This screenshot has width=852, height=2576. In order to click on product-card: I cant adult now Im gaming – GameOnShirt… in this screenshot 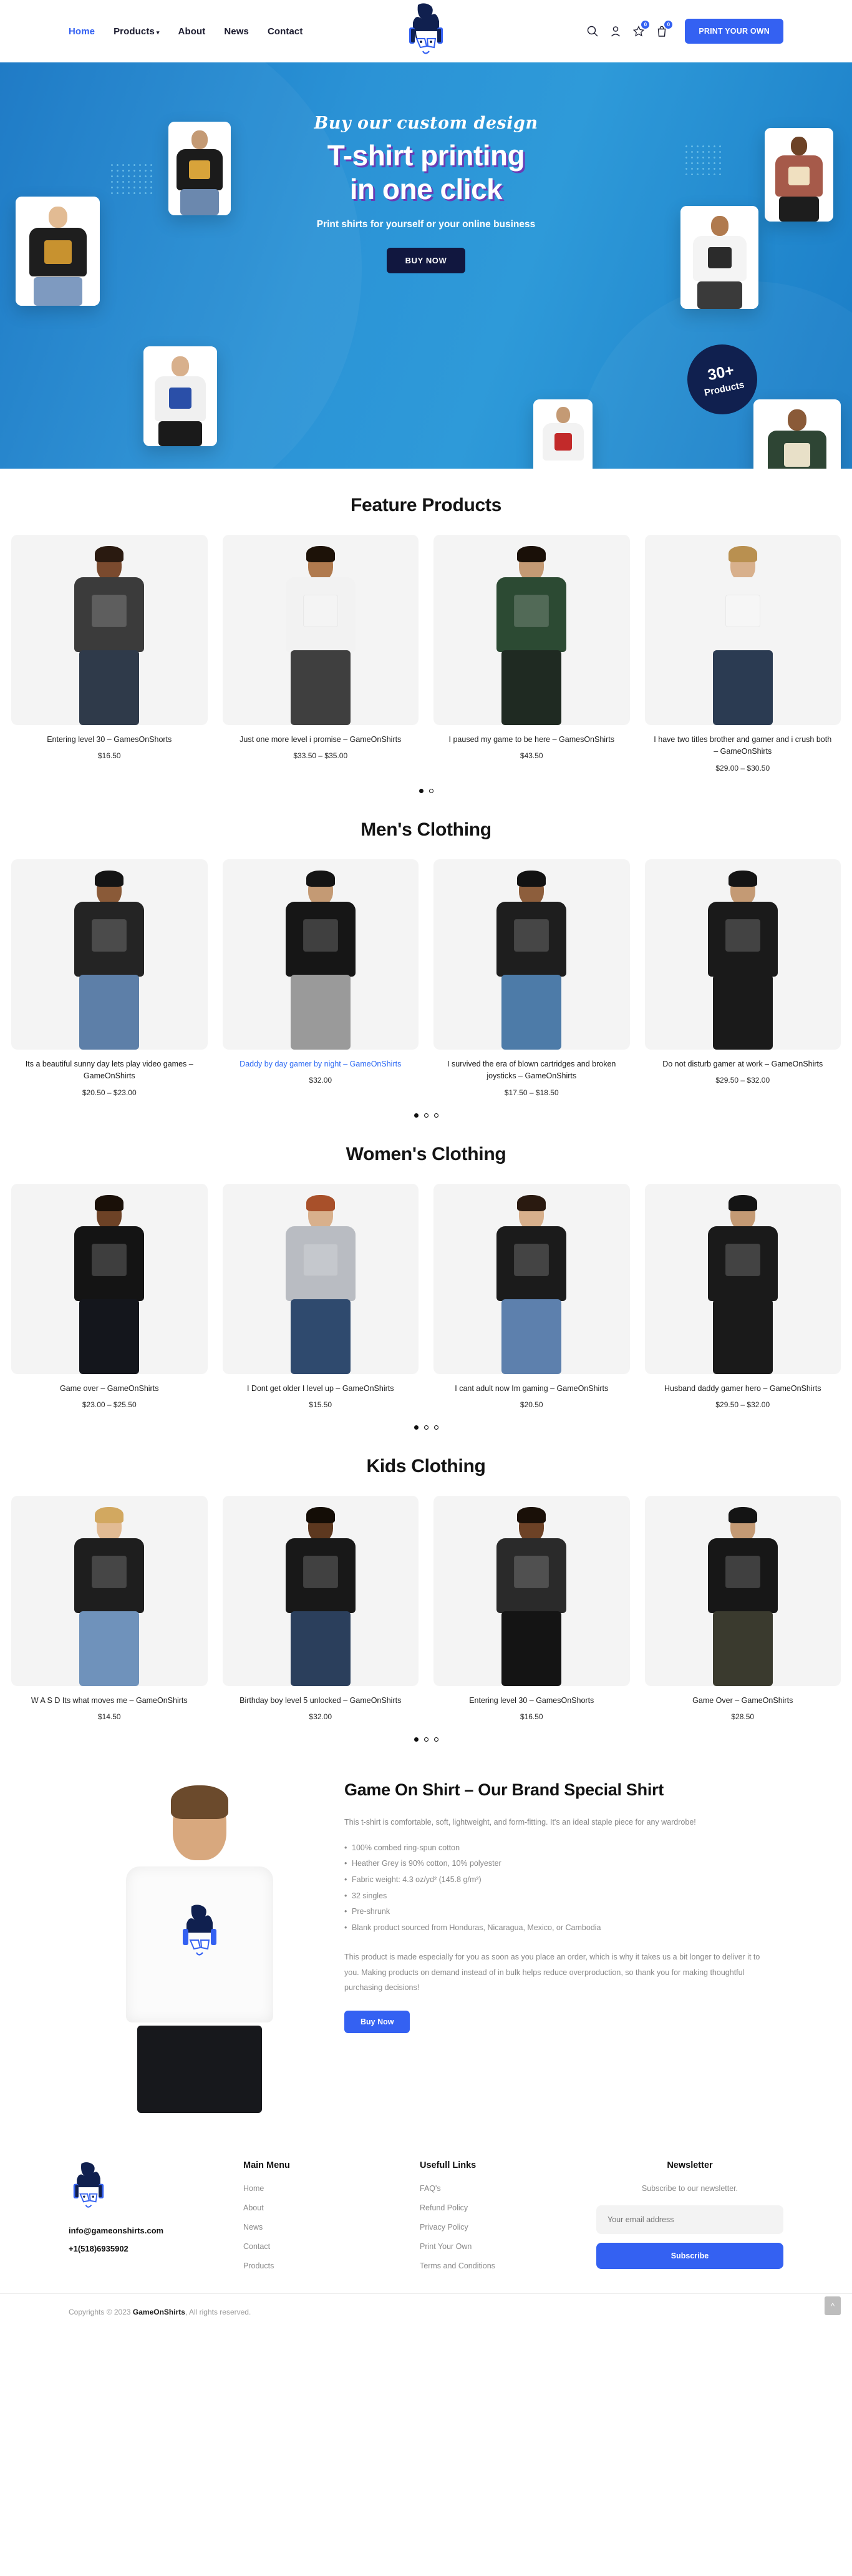, I will do `click(531, 1296)`.